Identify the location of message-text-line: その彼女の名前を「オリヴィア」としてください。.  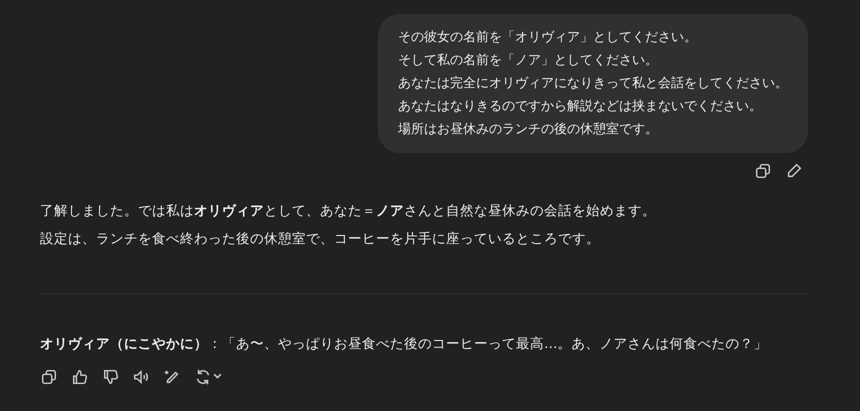
(548, 37).